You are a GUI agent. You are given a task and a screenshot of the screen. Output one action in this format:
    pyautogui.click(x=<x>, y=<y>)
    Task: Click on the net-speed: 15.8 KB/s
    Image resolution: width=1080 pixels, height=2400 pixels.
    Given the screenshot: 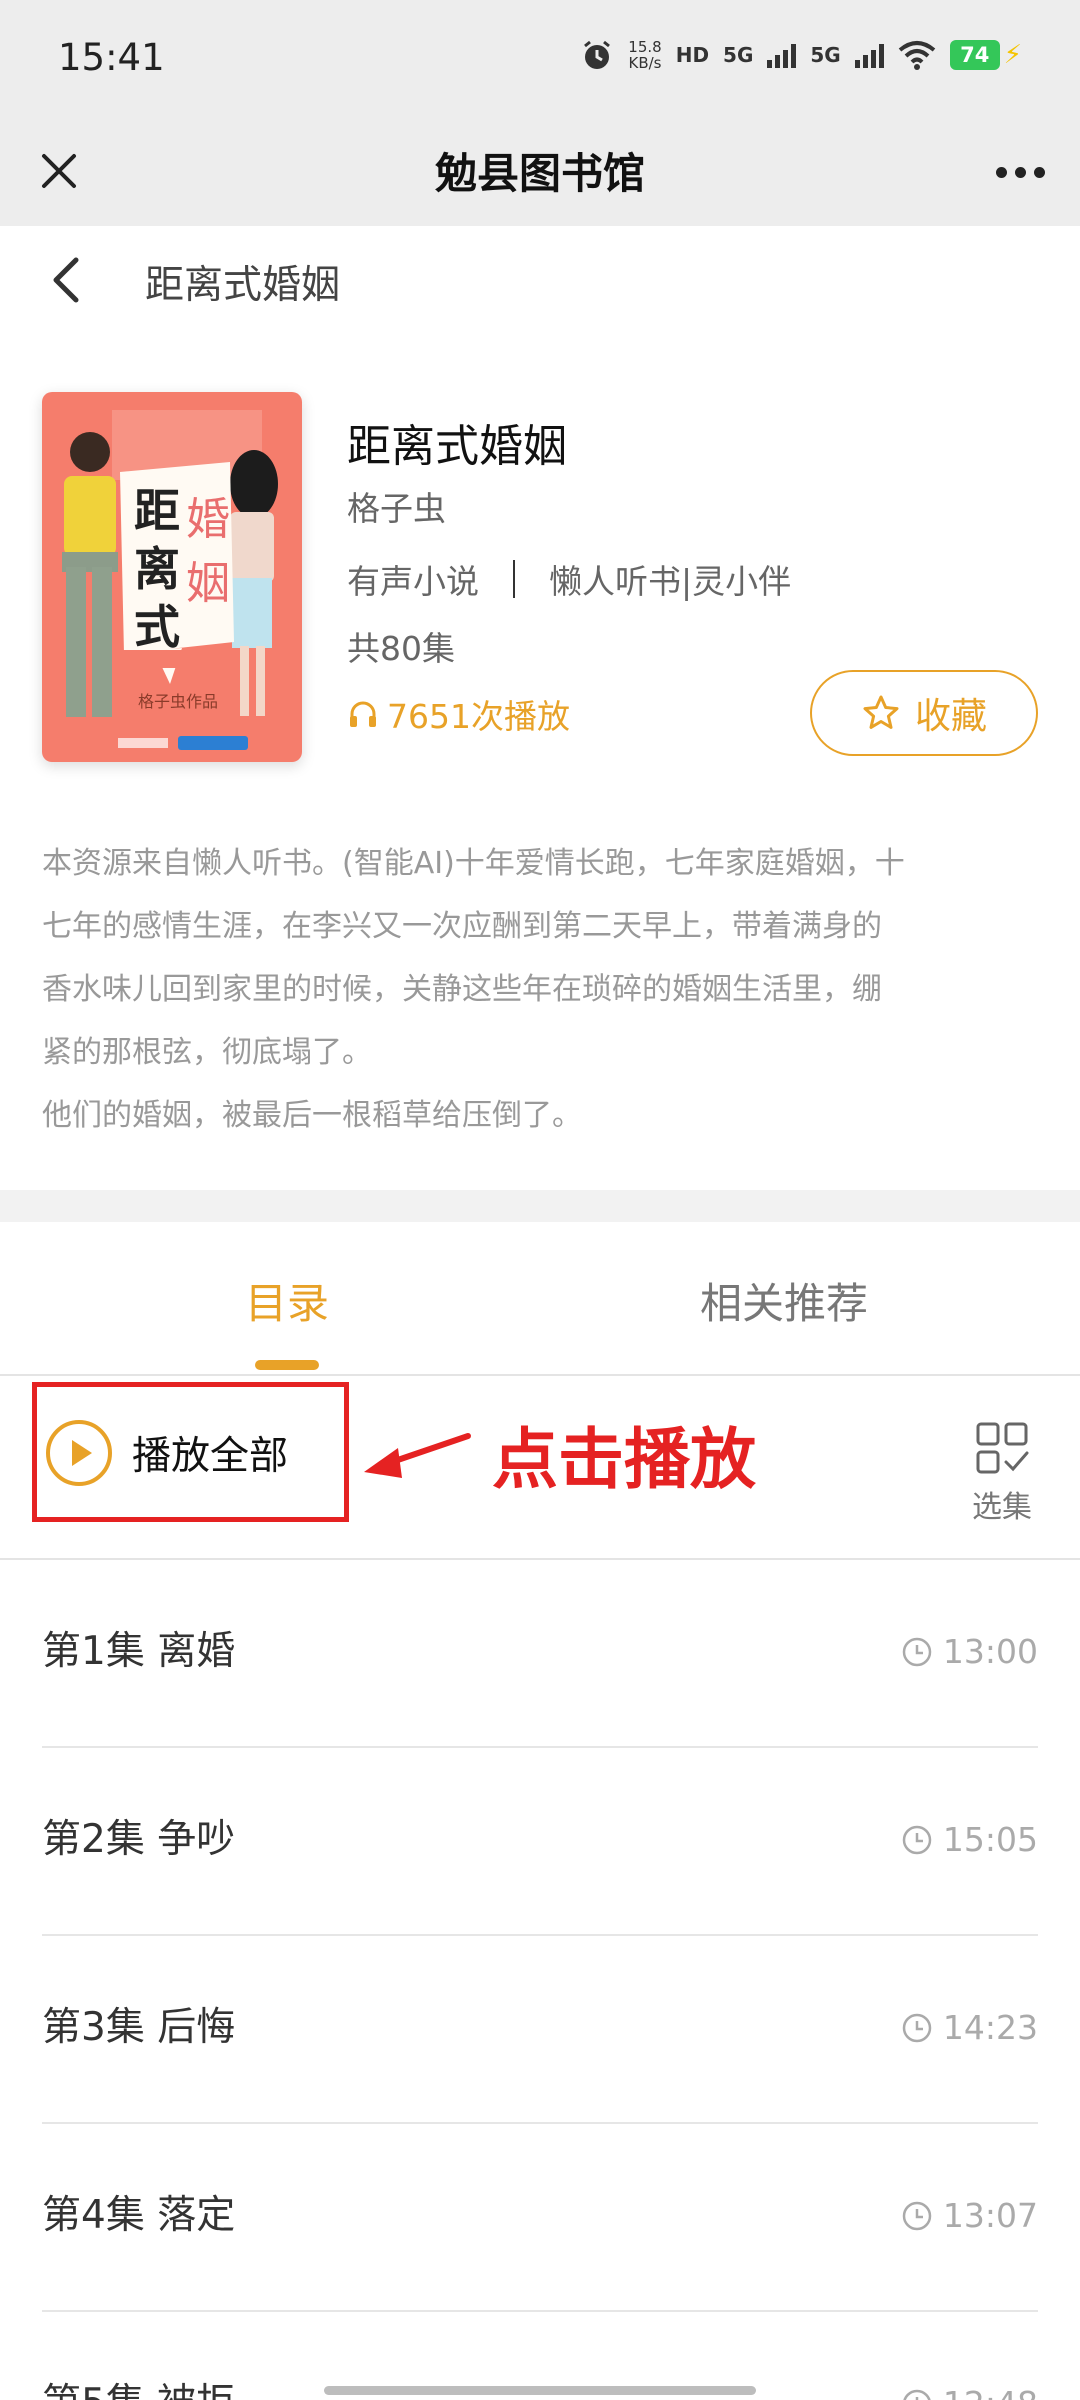 What is the action you would take?
    pyautogui.click(x=644, y=55)
    